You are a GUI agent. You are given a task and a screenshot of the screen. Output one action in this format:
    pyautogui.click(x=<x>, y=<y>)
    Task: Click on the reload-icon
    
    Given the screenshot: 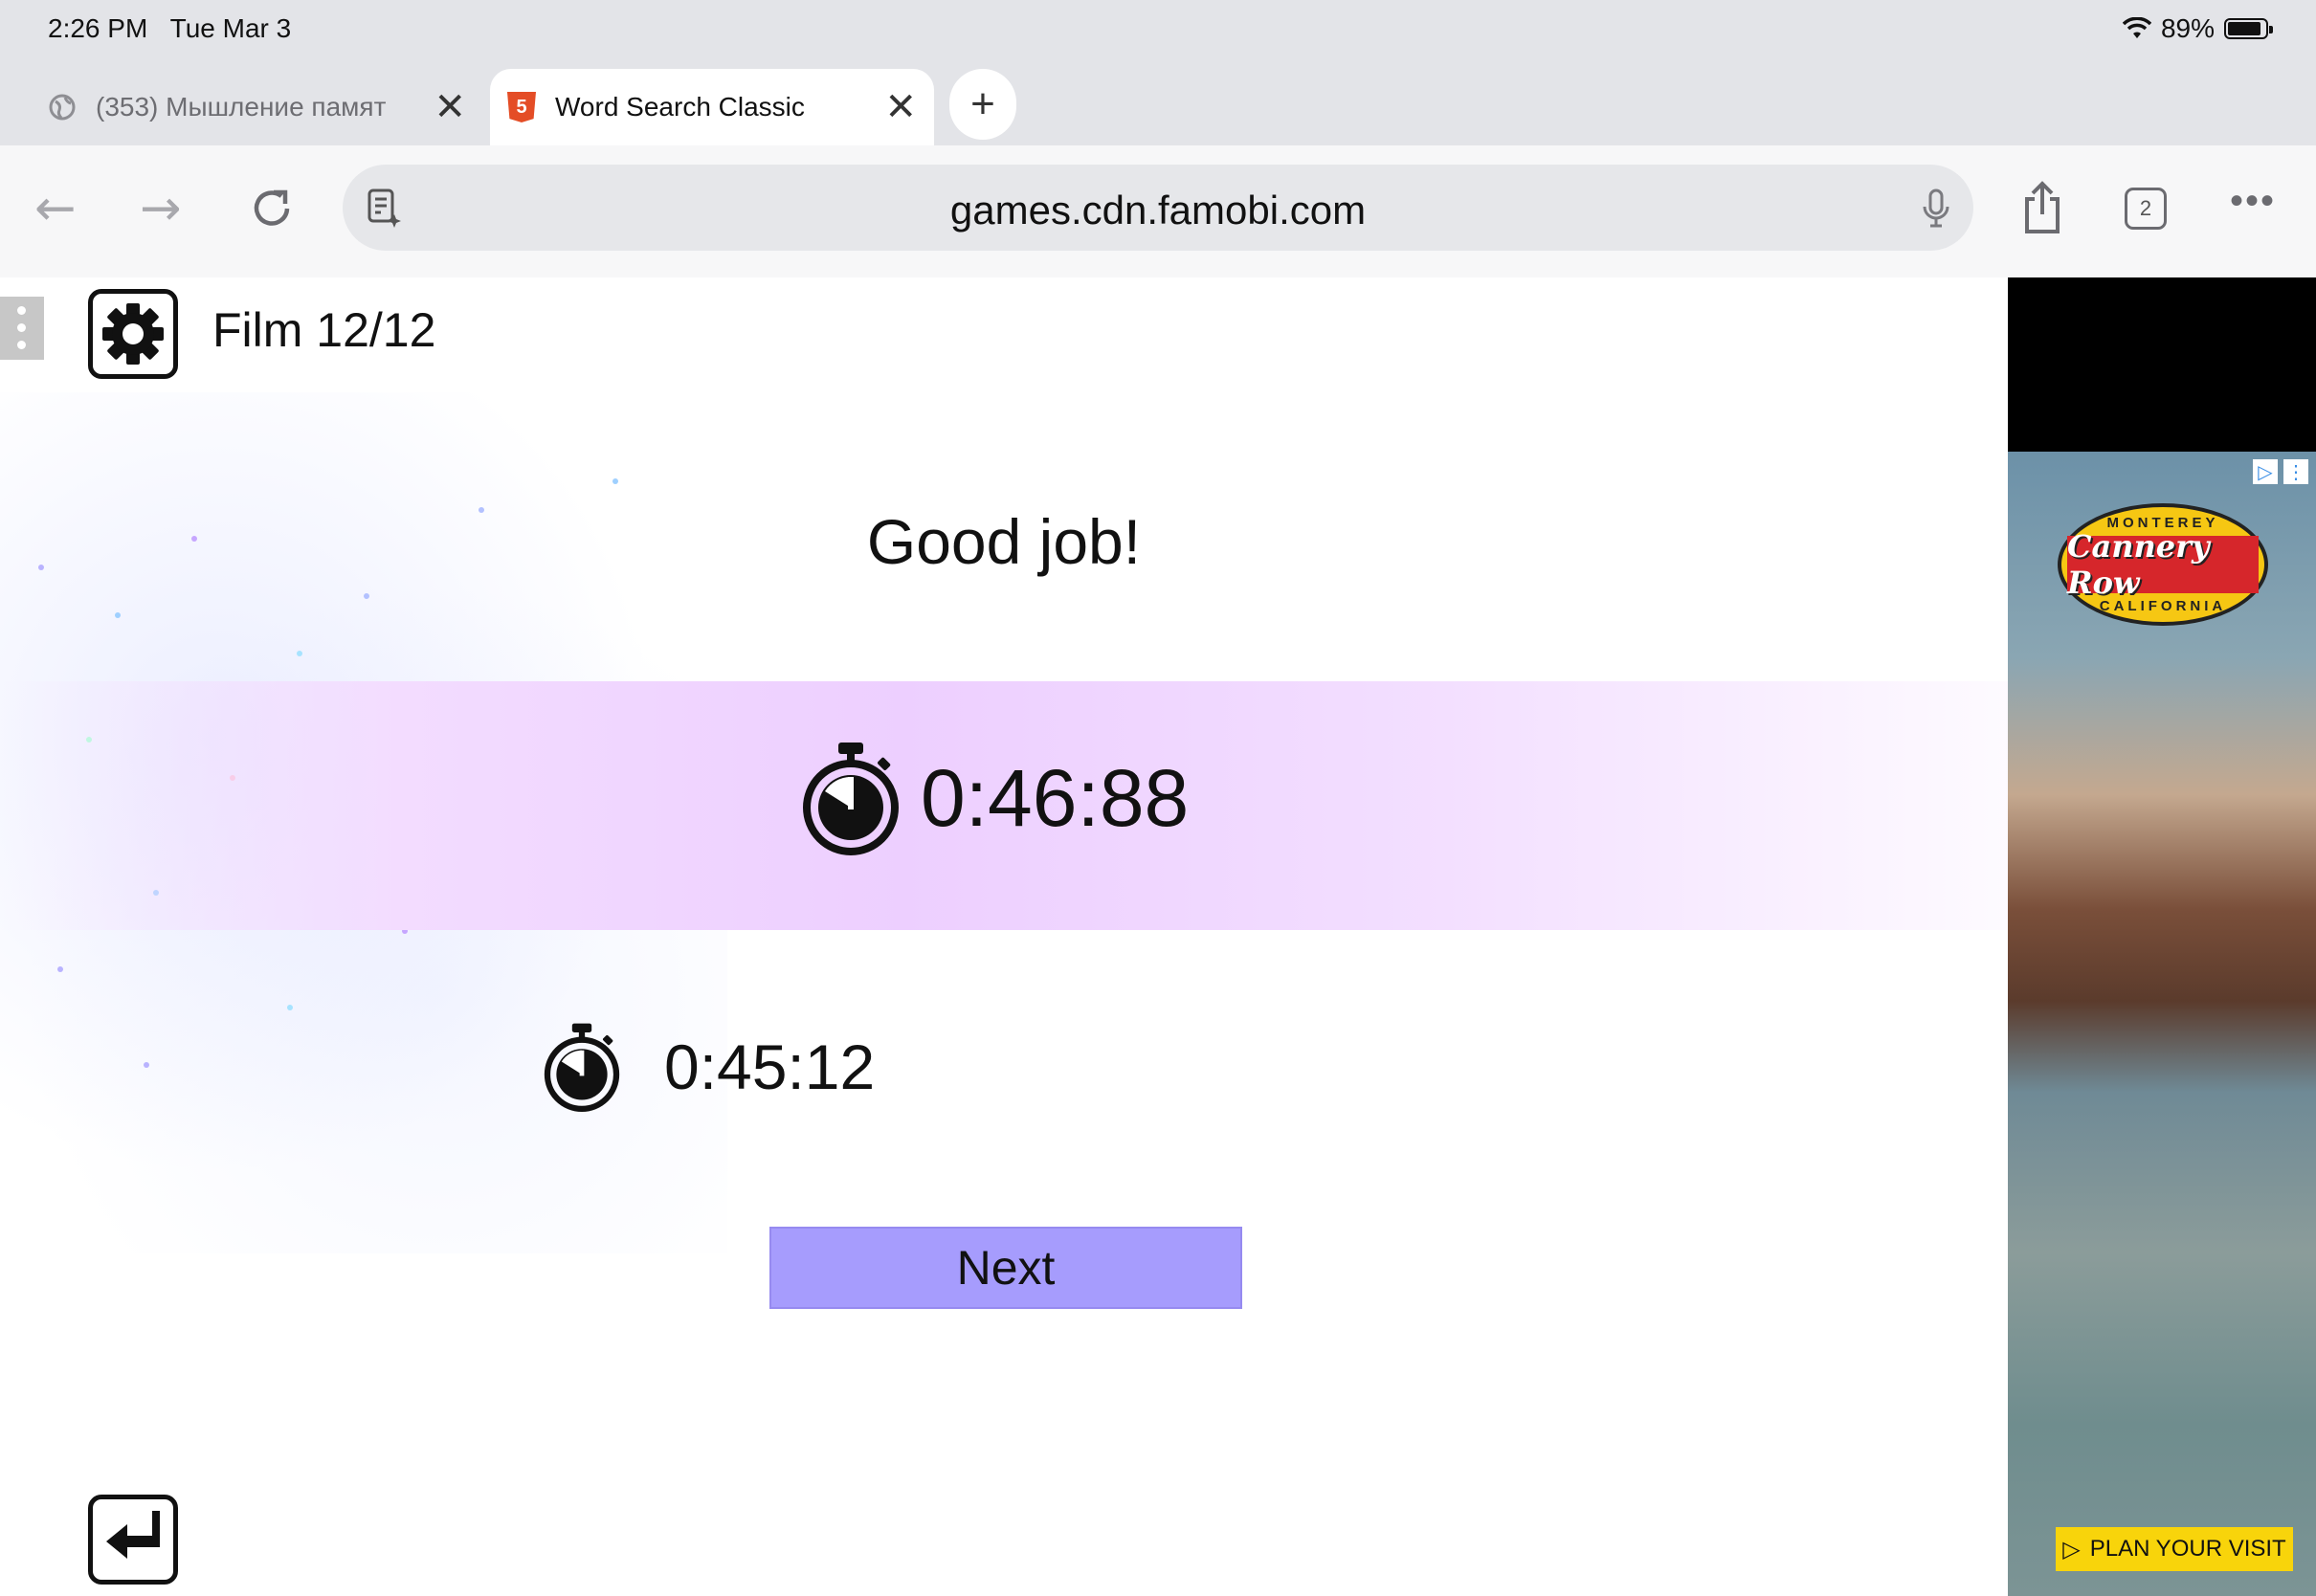 What is the action you would take?
    pyautogui.click(x=272, y=209)
    